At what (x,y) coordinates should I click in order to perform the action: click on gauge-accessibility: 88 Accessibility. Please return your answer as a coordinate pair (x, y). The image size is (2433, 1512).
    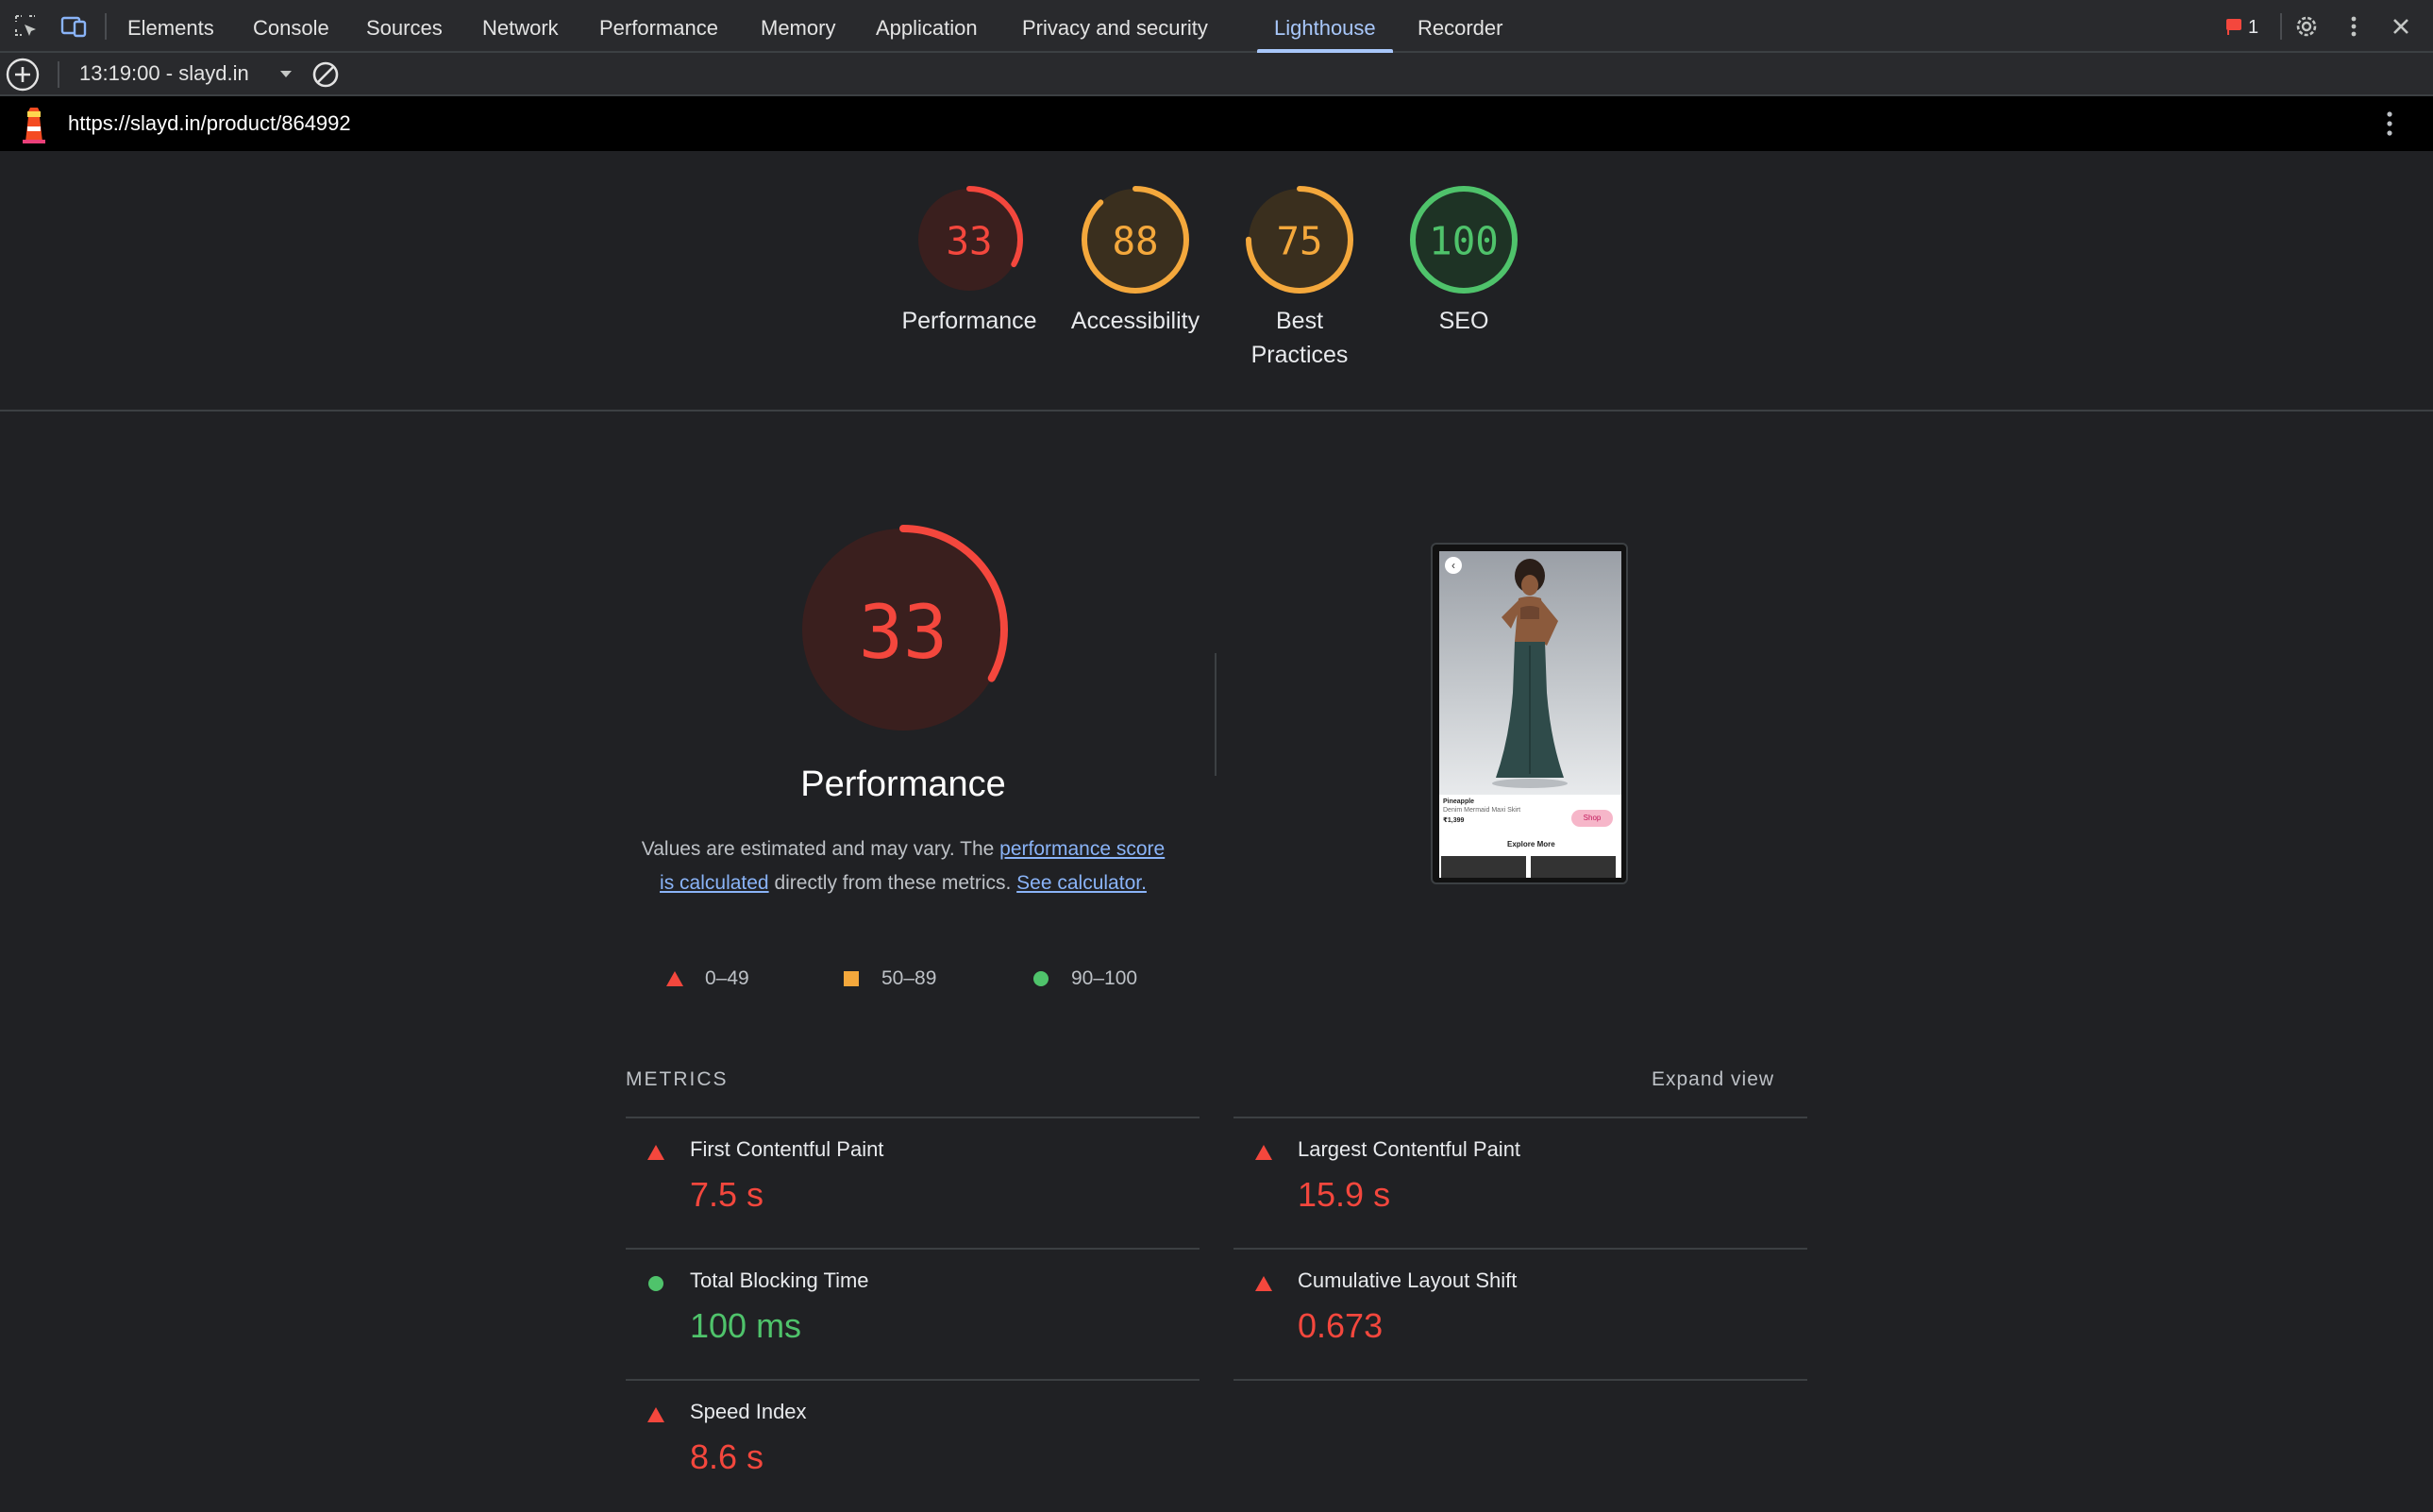
    Looking at the image, I should click on (1135, 260).